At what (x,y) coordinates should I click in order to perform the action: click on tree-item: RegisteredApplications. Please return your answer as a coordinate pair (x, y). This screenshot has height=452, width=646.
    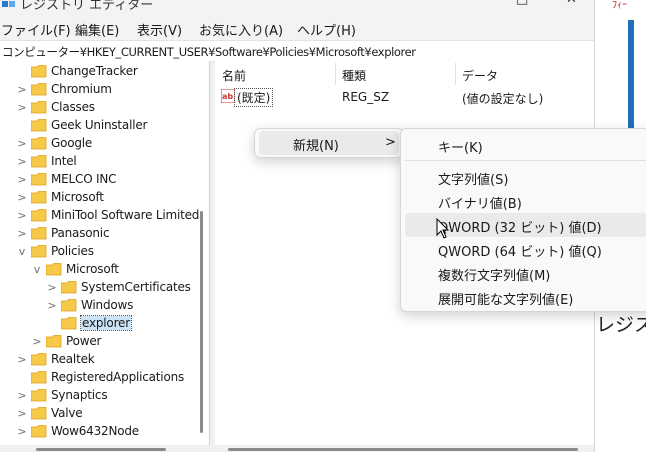
    Looking at the image, I should click on (100, 378).